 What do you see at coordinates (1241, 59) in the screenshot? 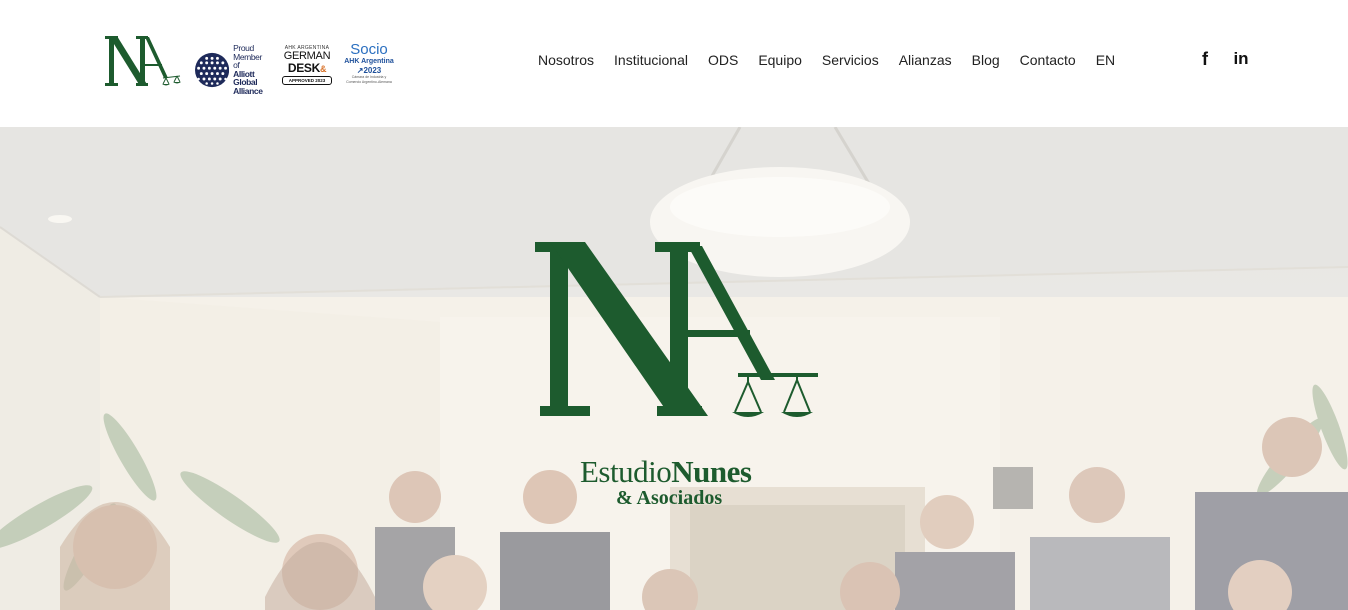
I see `linkedin-icon: in` at bounding box center [1241, 59].